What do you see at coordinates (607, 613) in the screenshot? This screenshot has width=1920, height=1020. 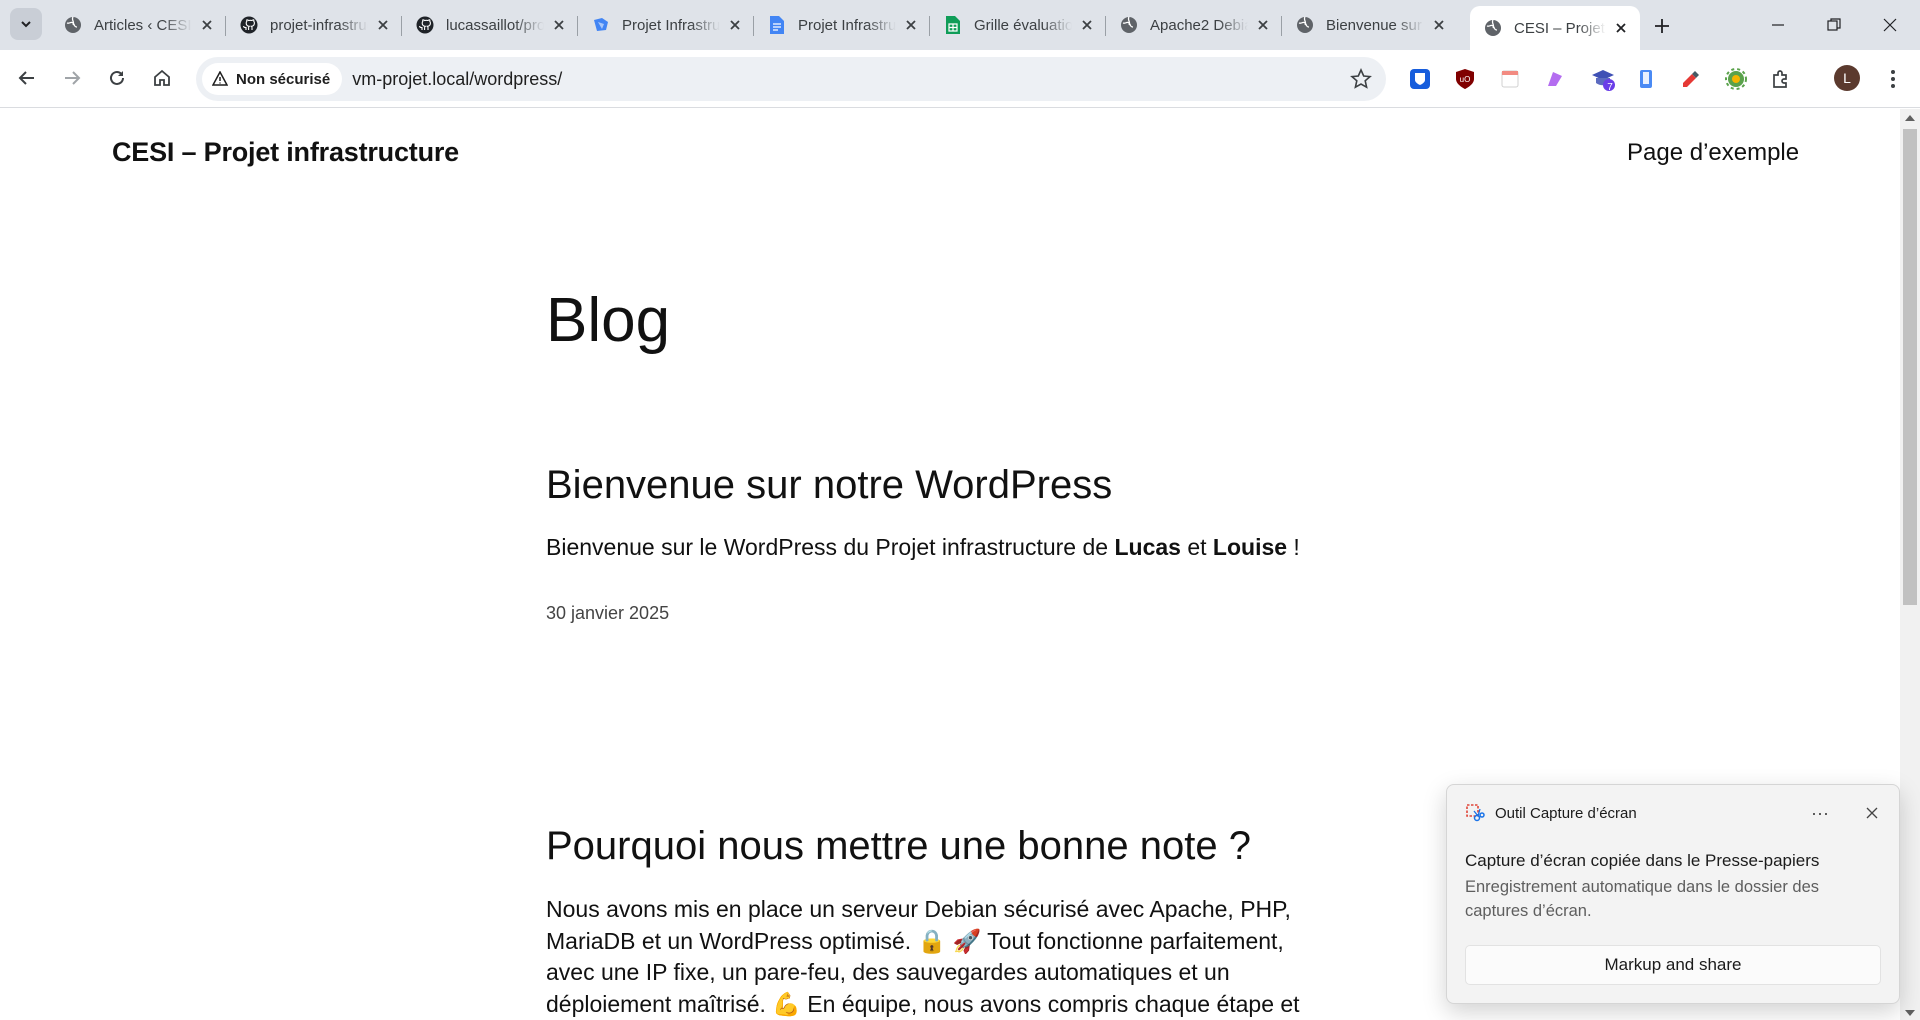 I see `post-date-1: 30 janvier 2025` at bounding box center [607, 613].